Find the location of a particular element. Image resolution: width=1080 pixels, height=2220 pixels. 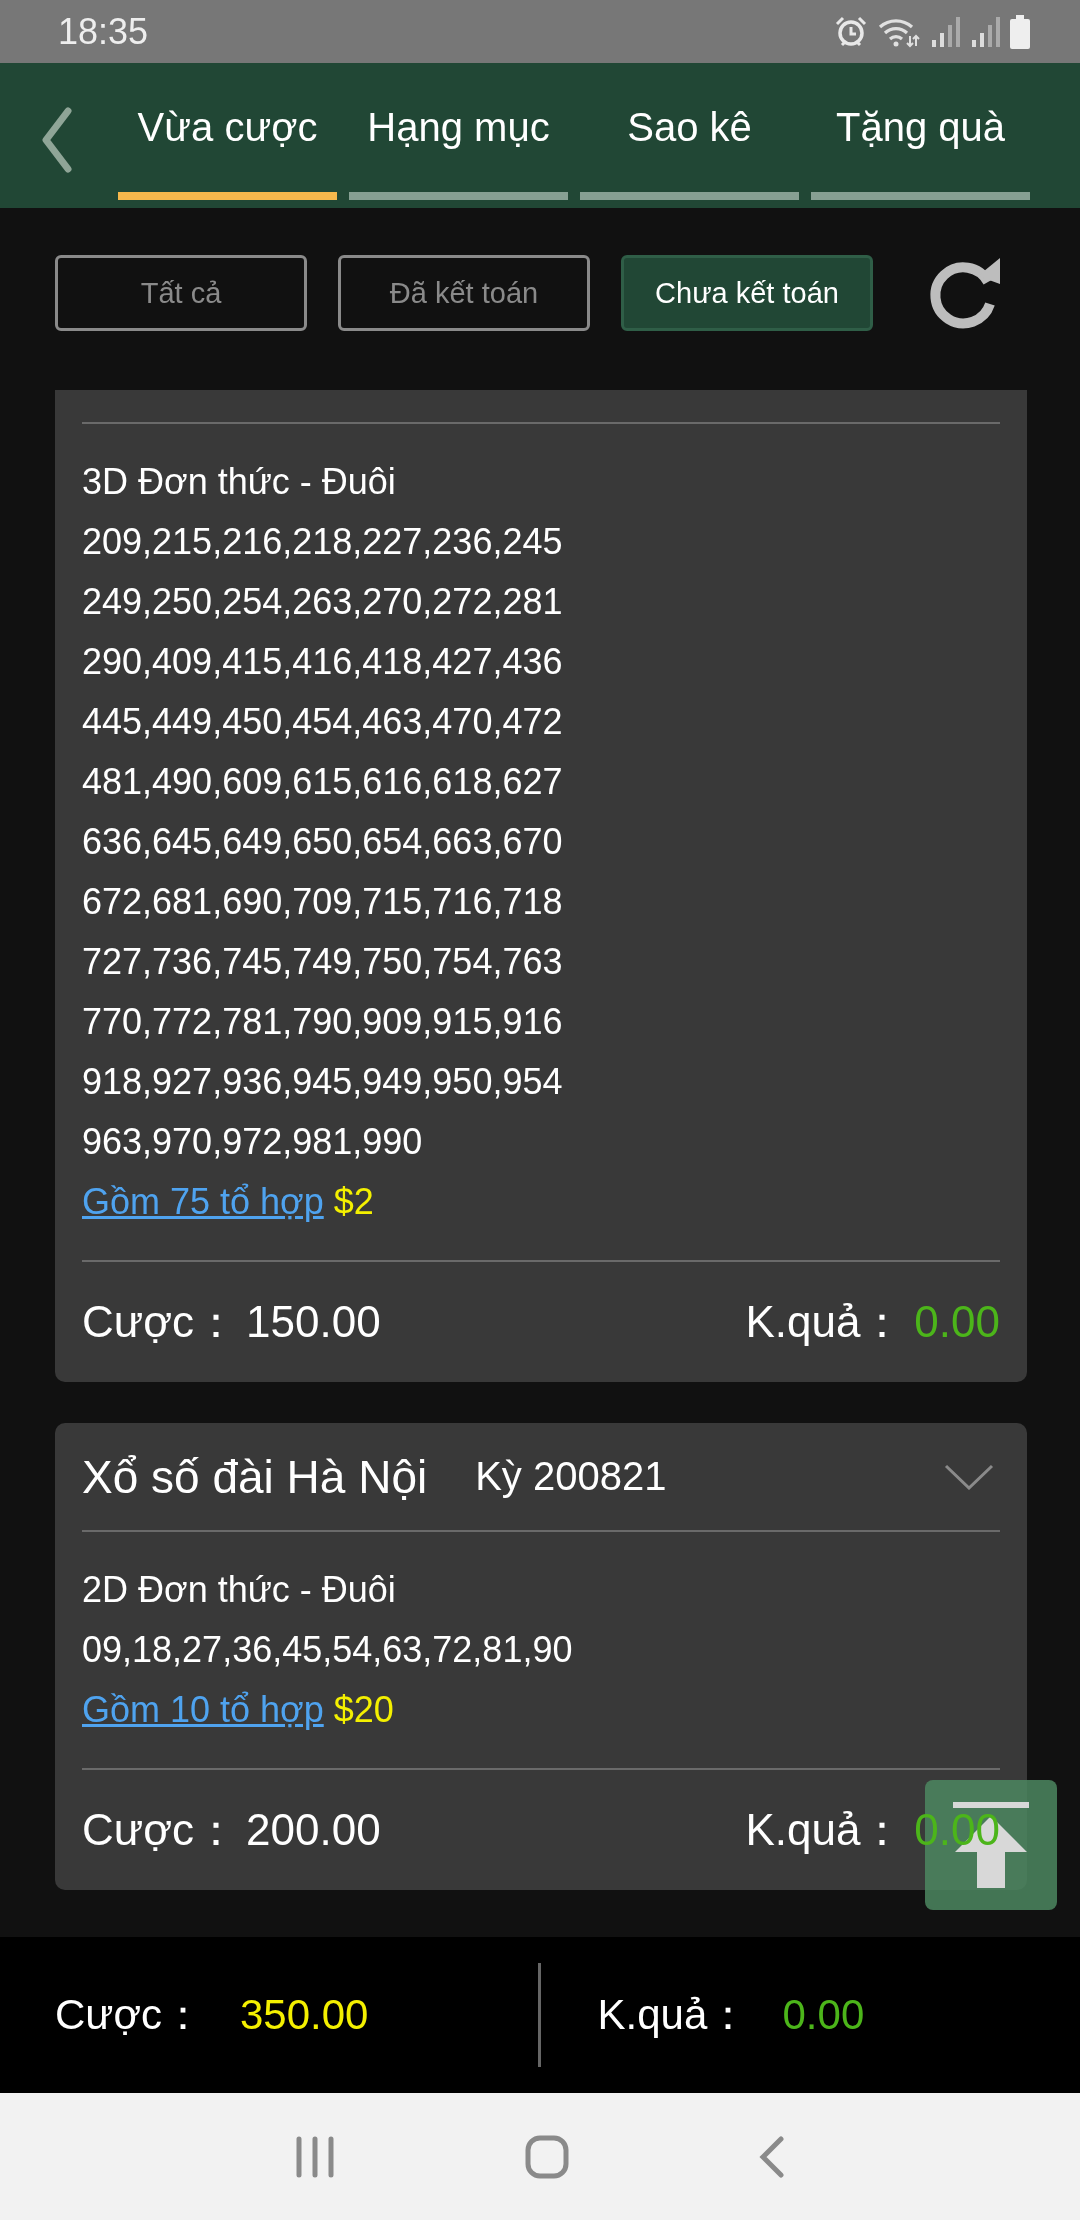

filter-button: Tất cả is located at coordinates (181, 293).